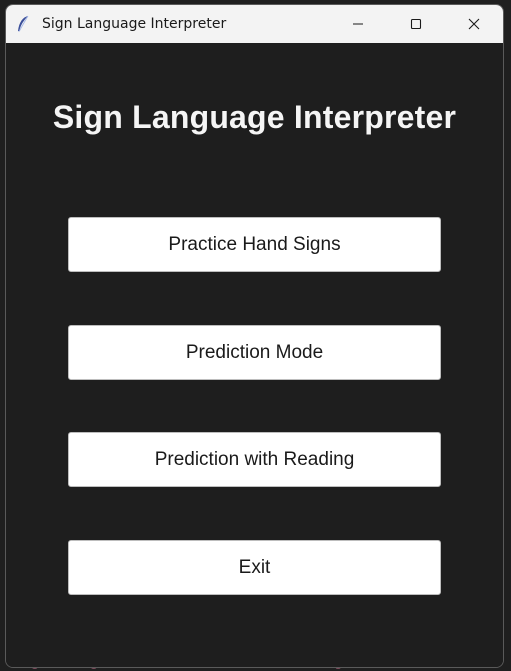 The width and height of the screenshot is (511, 671). I want to click on feather-icon, so click(23, 24).